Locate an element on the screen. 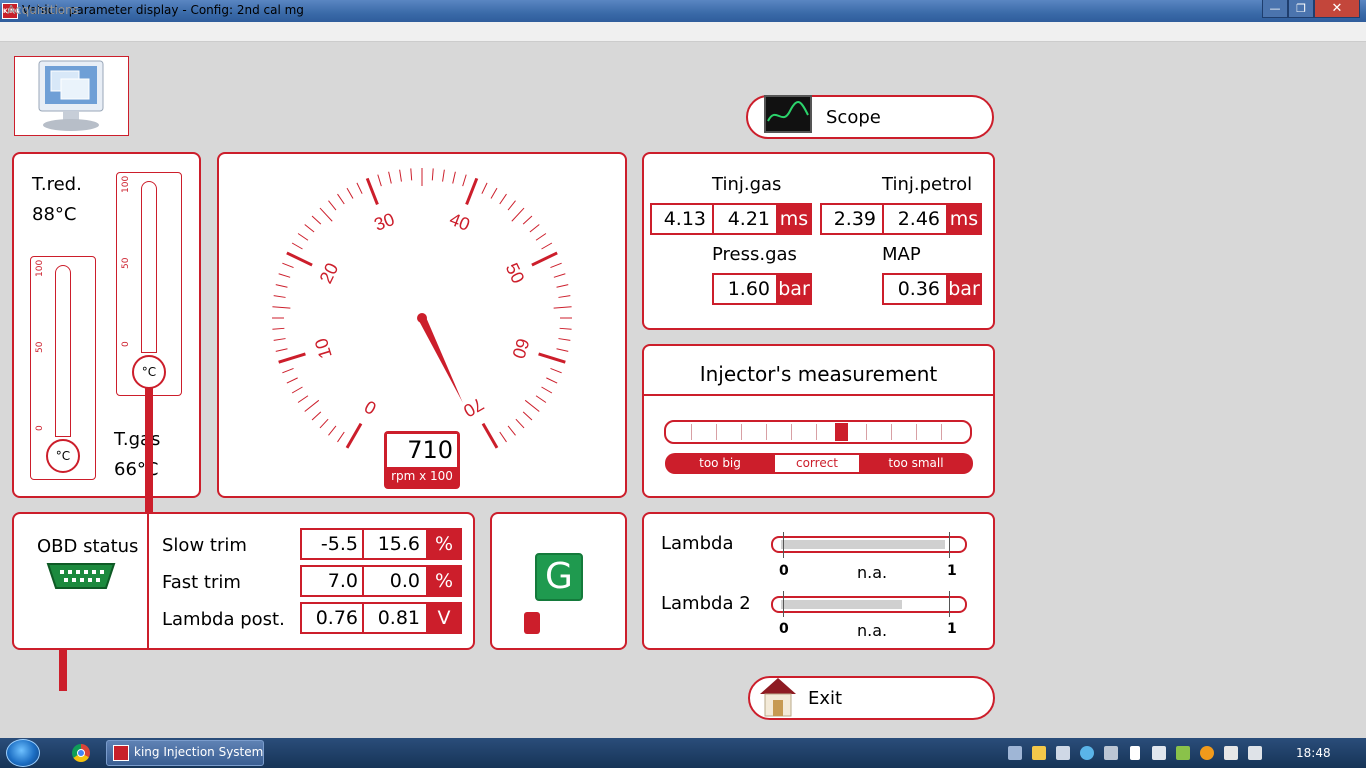 The height and width of the screenshot is (768, 1366). tray-network-share-icon is located at coordinates (1039, 753).